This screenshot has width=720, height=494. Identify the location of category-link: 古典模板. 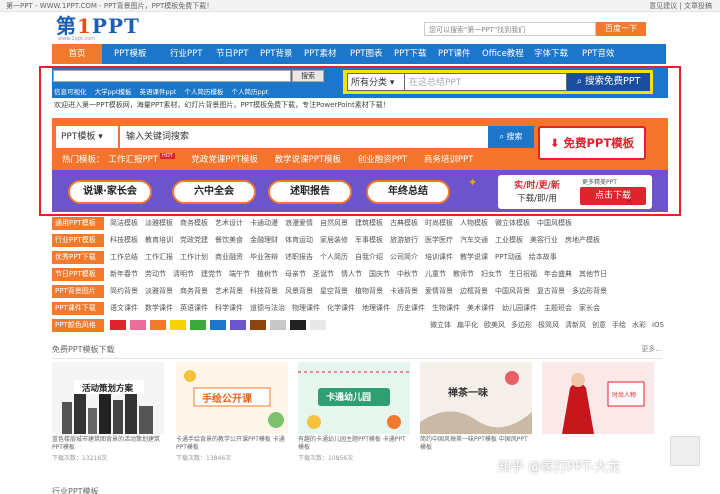
(404, 223).